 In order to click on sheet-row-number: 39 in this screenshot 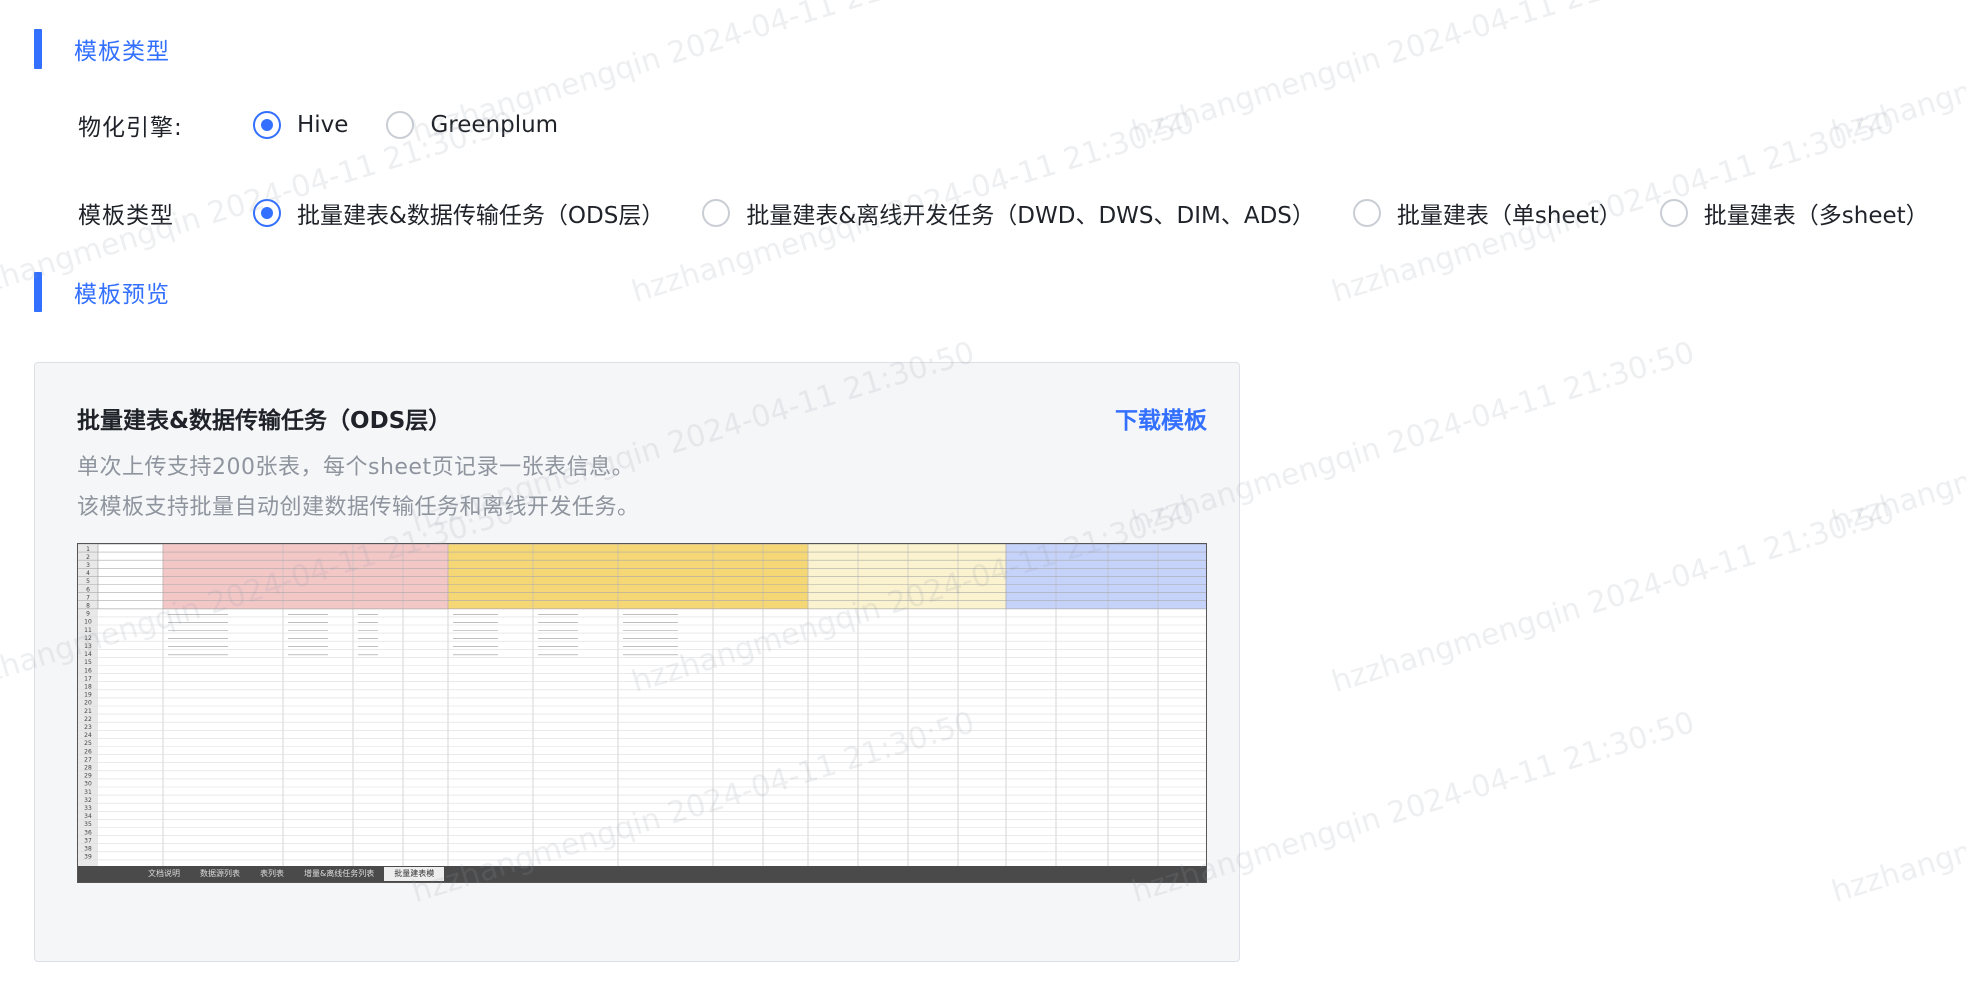, I will do `click(88, 857)`.